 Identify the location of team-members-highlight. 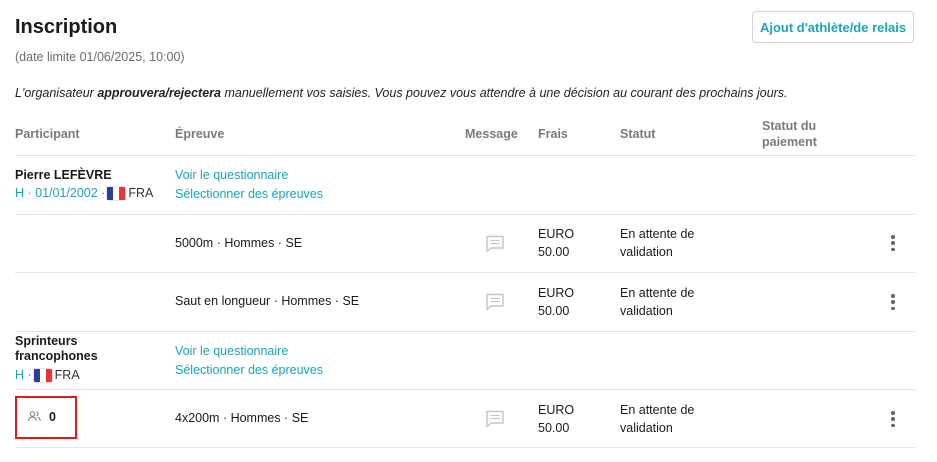
(46, 417).